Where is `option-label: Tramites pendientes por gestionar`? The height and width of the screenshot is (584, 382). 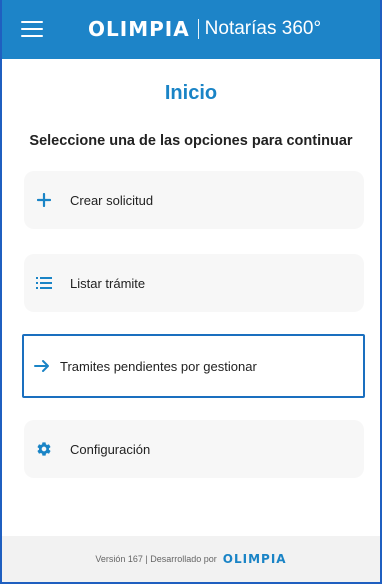 option-label: Tramites pendientes por gestionar is located at coordinates (158, 366).